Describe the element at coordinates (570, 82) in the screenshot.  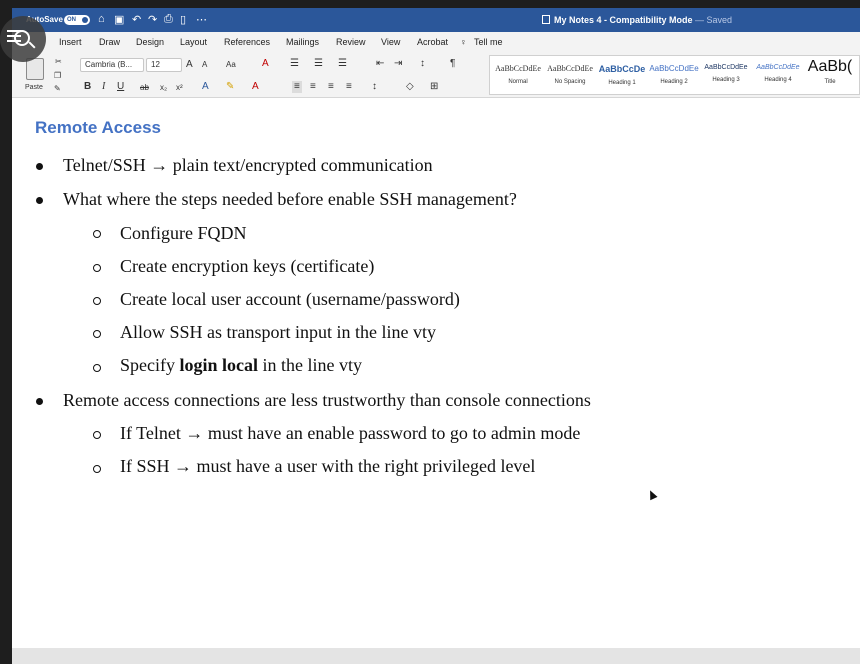
I see `style-name: No Spacing` at that location.